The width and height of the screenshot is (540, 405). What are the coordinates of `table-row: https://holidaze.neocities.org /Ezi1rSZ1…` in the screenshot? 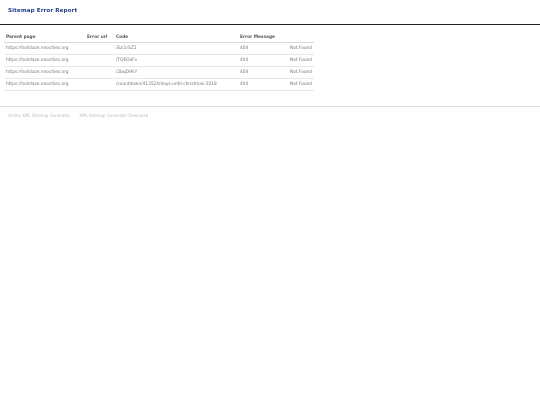 It's located at (159, 48).